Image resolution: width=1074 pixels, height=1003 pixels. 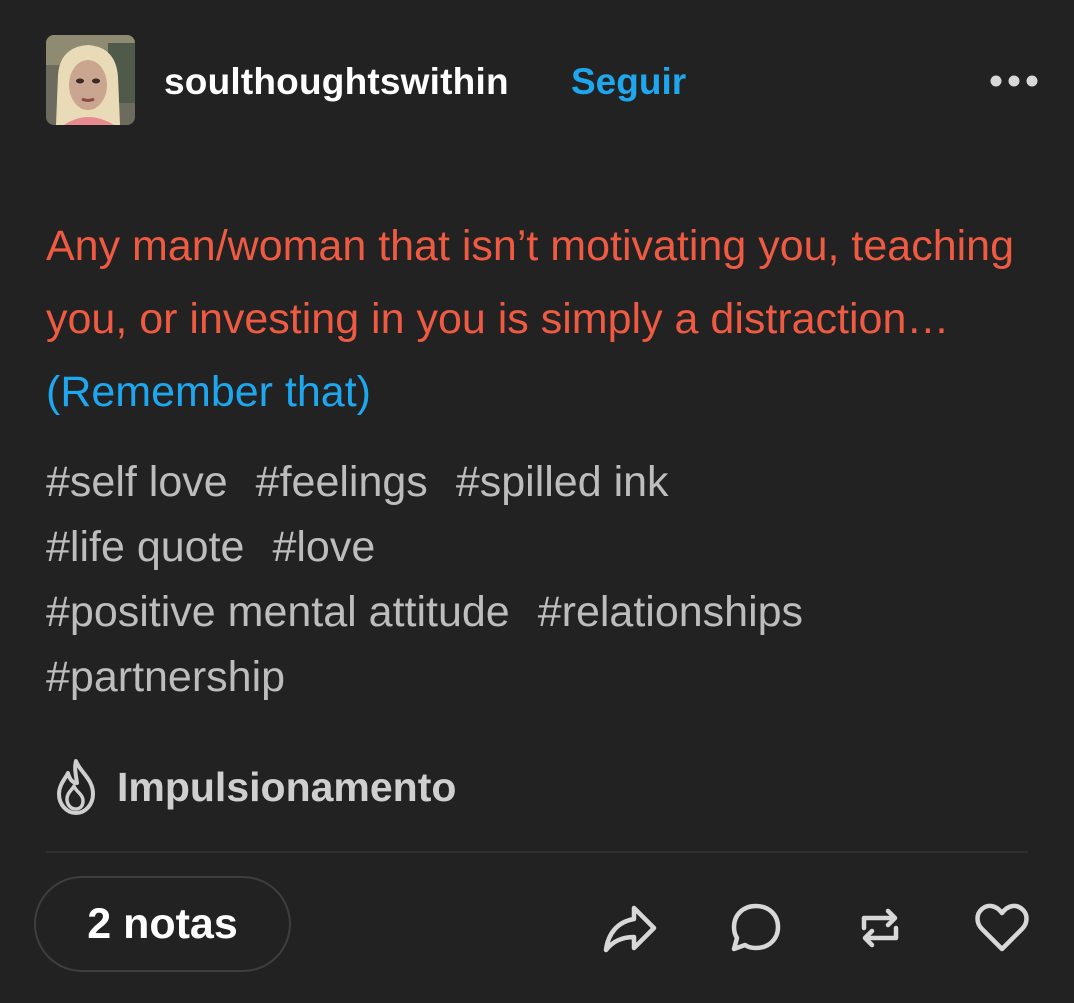 What do you see at coordinates (537, 928) in the screenshot?
I see `post-actions` at bounding box center [537, 928].